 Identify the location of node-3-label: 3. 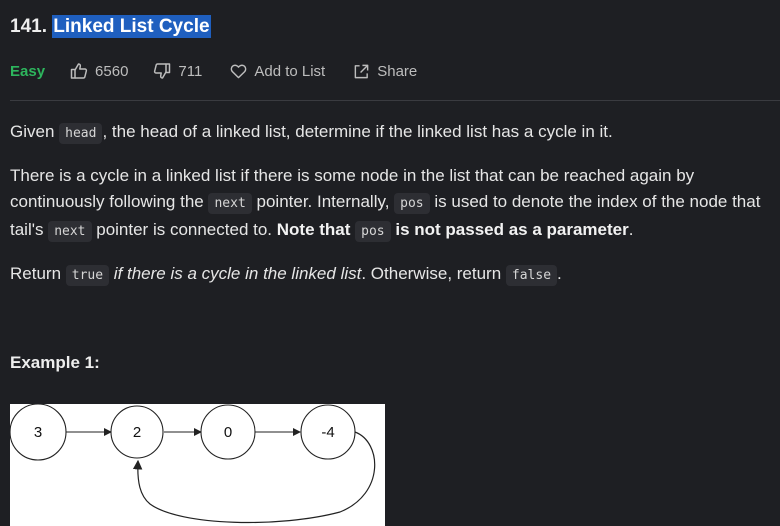
(38, 432).